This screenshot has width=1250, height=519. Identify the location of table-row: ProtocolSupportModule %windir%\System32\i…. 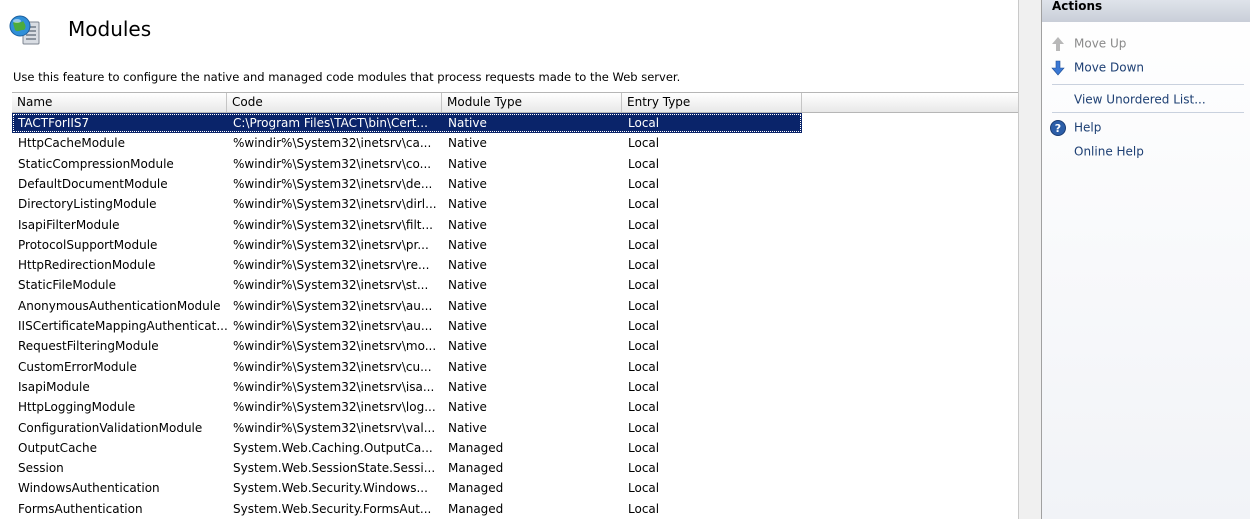
(407, 245).